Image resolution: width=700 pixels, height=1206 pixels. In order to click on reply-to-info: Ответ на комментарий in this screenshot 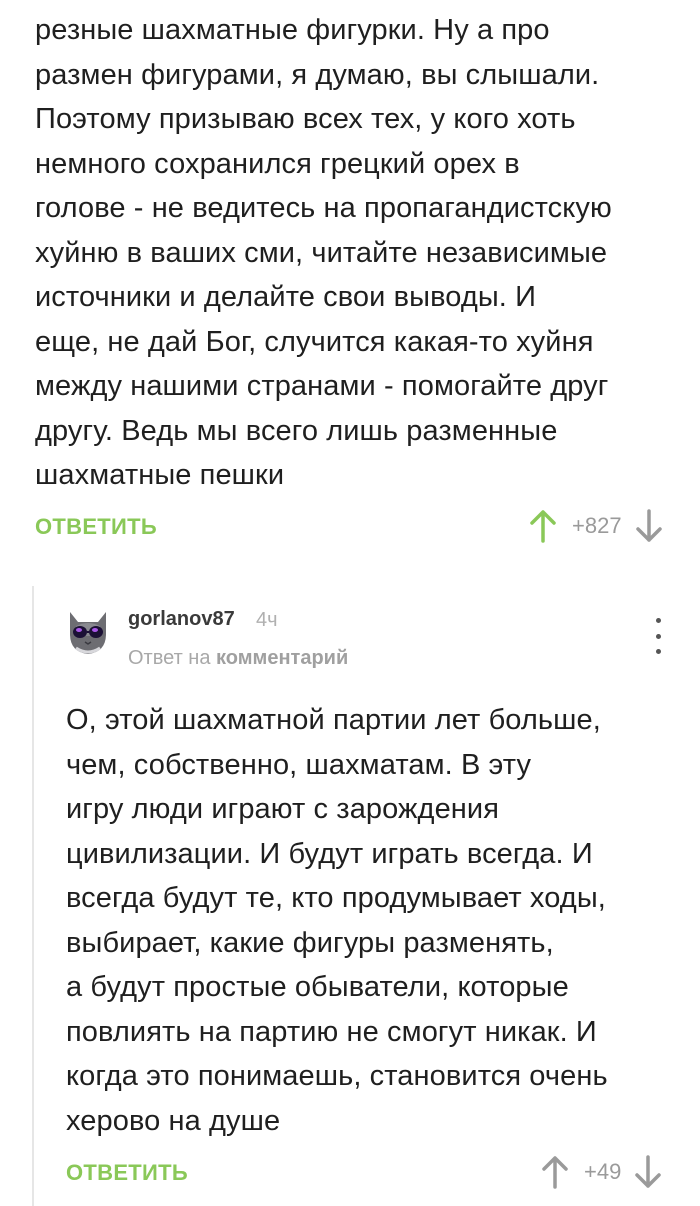, I will do `click(238, 658)`.